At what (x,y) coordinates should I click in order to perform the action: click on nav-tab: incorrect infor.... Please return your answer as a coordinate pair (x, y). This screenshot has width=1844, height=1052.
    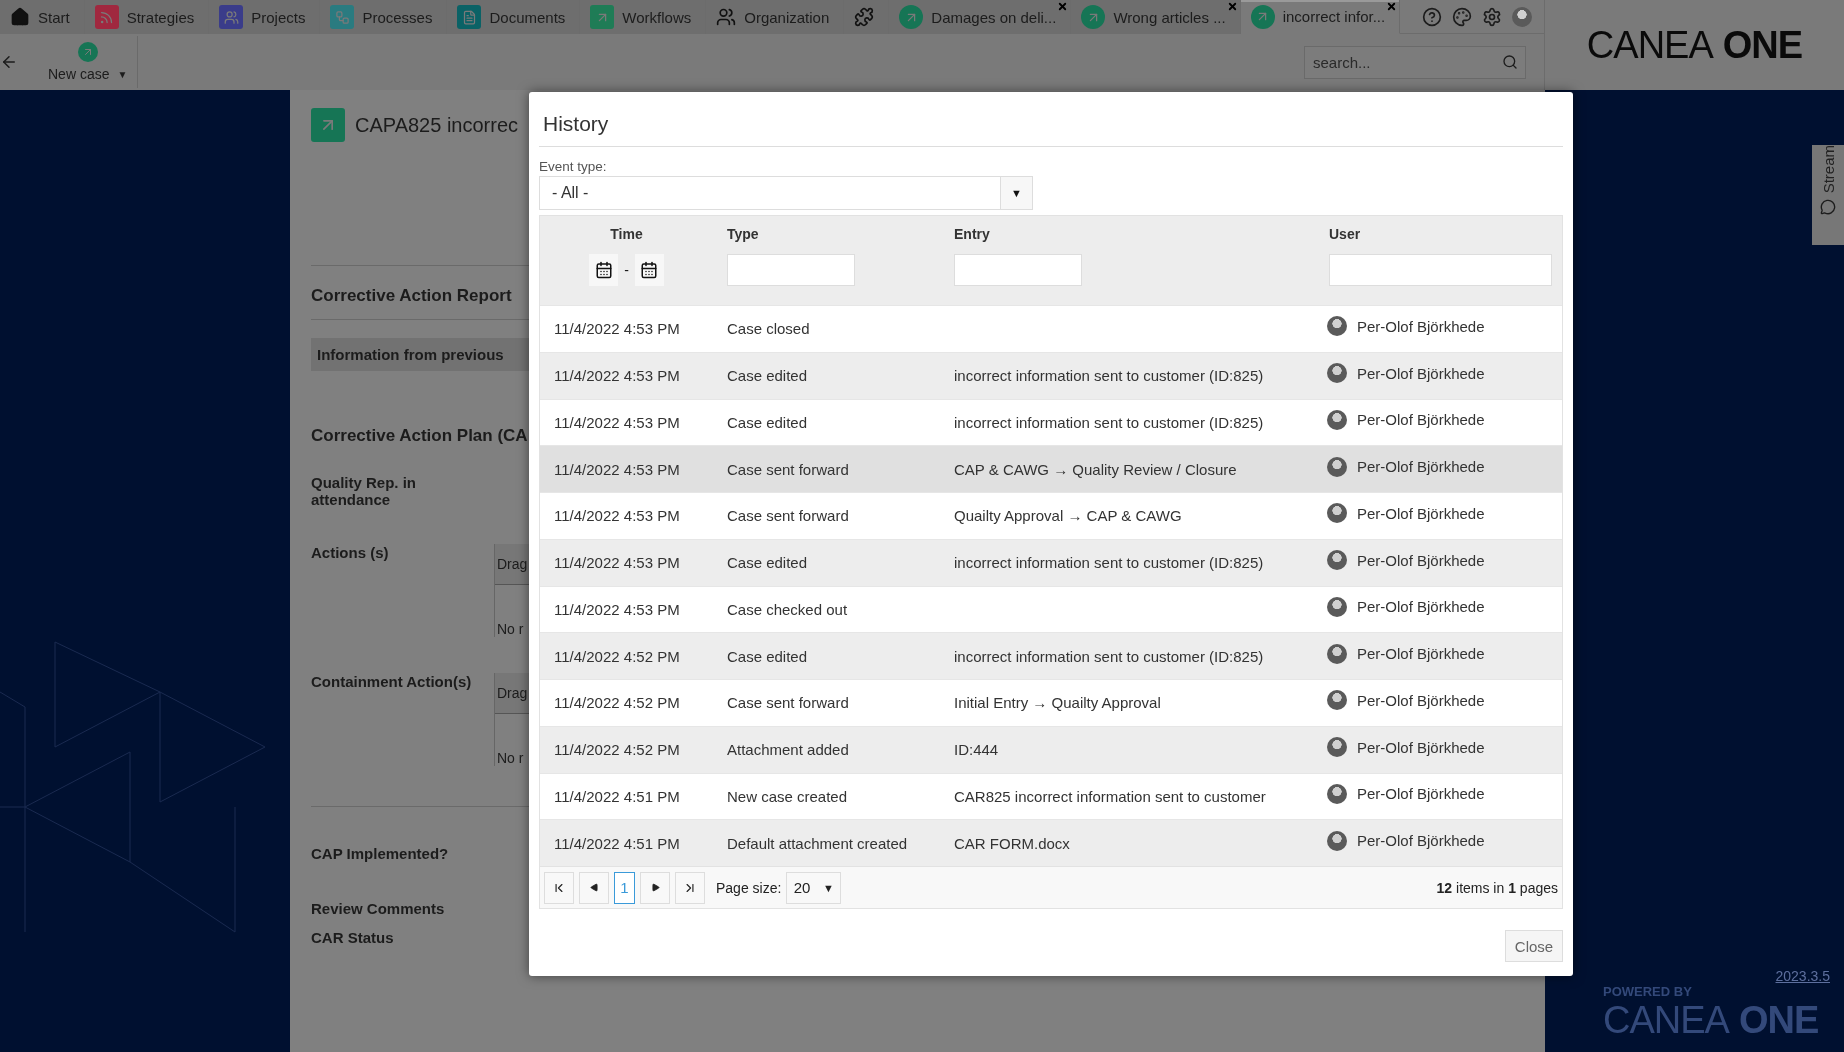
    Looking at the image, I should click on (1320, 17).